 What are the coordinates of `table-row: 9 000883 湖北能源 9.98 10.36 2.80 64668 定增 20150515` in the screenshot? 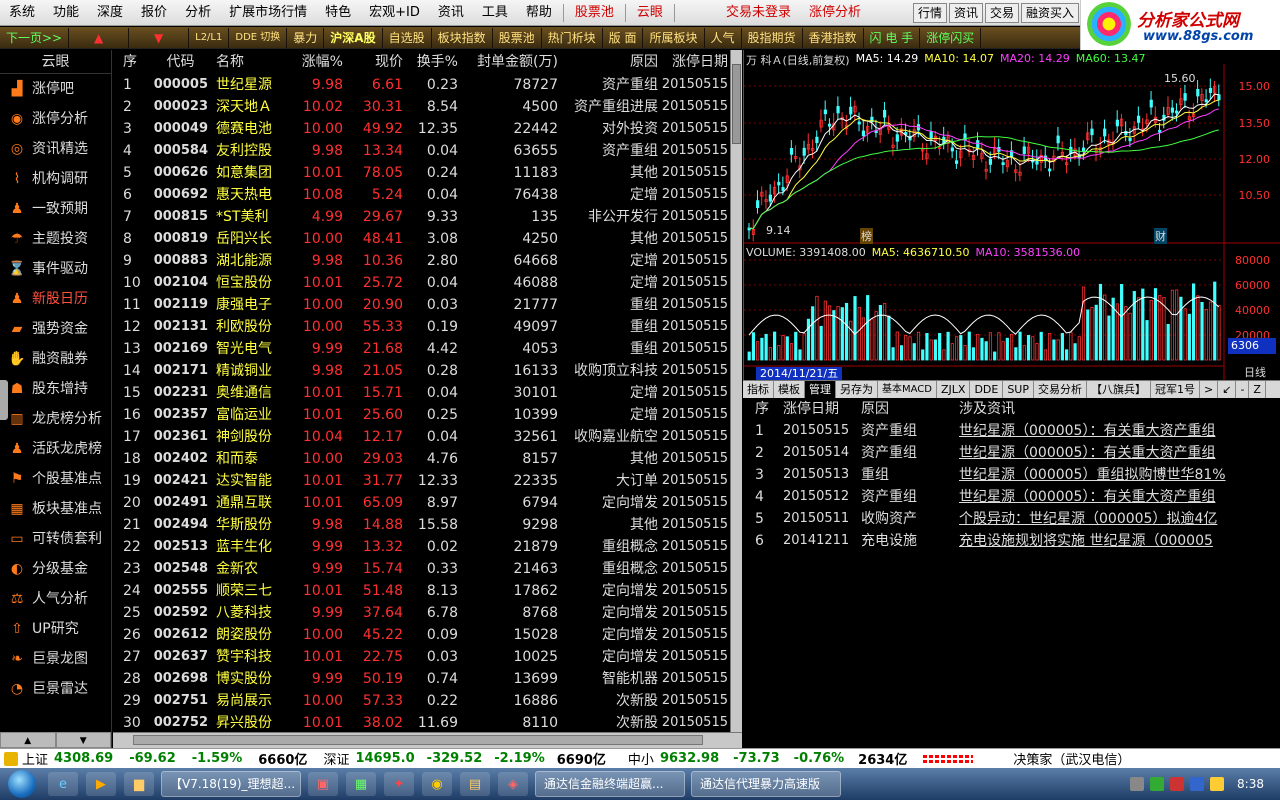 It's located at (421, 261).